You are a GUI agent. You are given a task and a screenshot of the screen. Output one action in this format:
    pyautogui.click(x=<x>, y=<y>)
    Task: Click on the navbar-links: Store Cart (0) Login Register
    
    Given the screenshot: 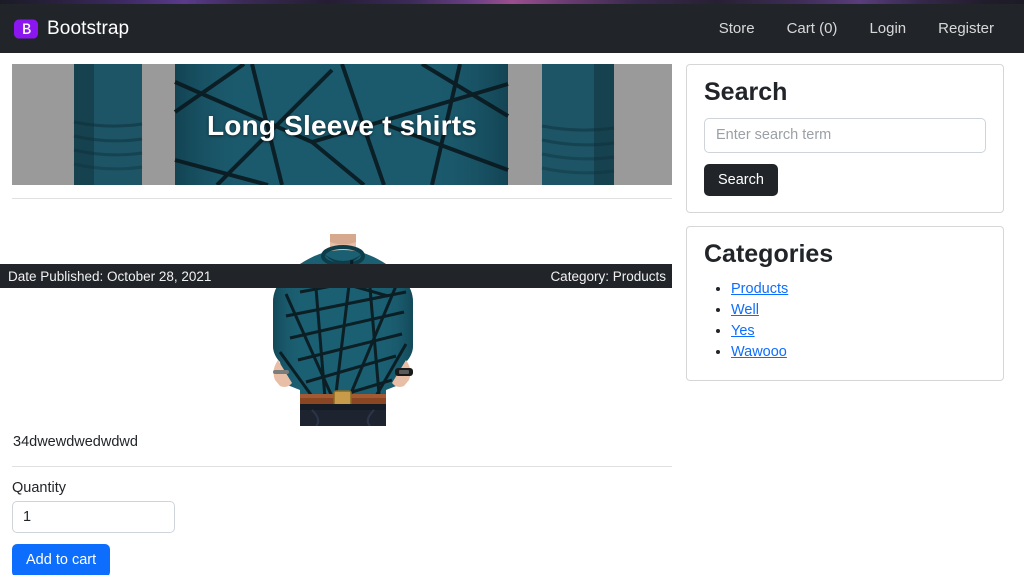 What is the action you would take?
    pyautogui.click(x=856, y=28)
    